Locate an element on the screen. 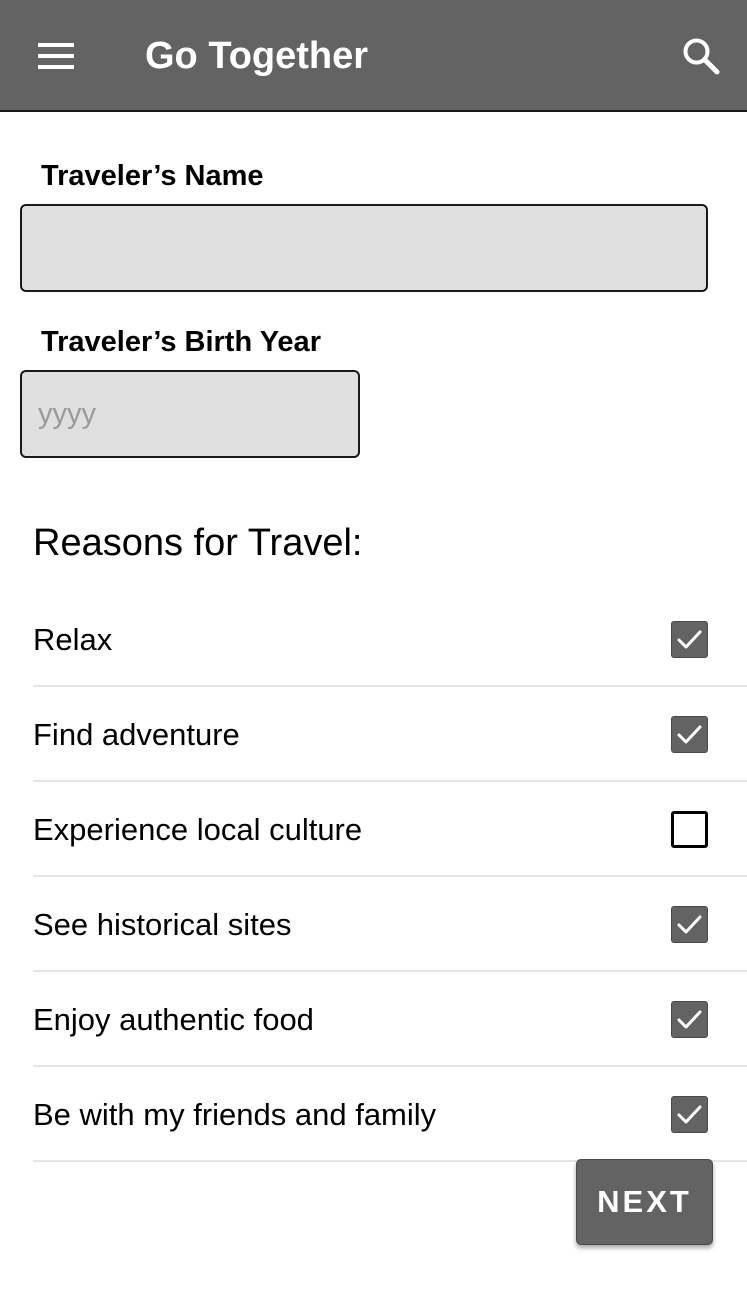 The height and width of the screenshot is (1289, 747). reason-label: See historical sites is located at coordinates (162, 924).